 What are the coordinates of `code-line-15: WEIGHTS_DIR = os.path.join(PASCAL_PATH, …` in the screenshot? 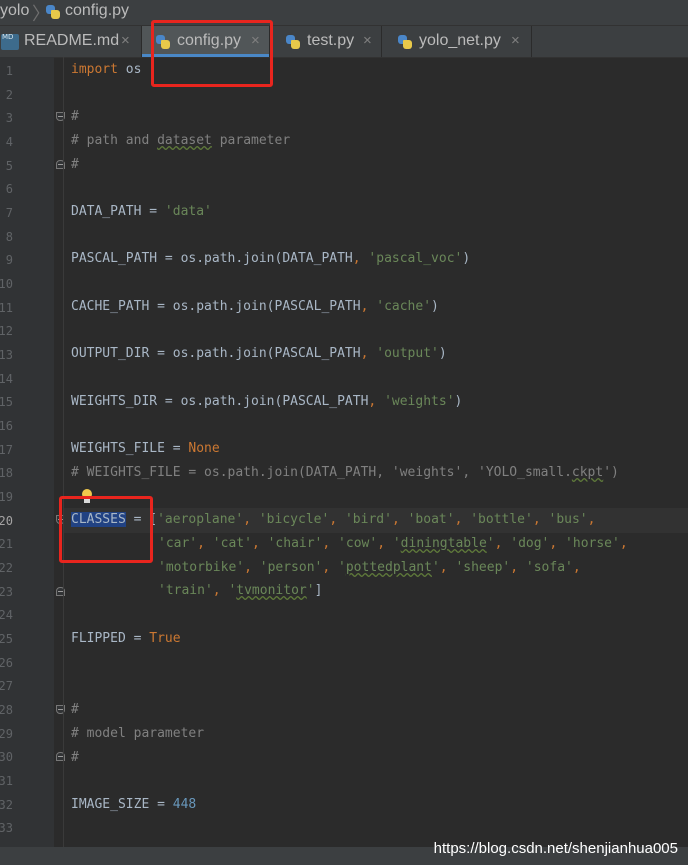 It's located at (266, 404).